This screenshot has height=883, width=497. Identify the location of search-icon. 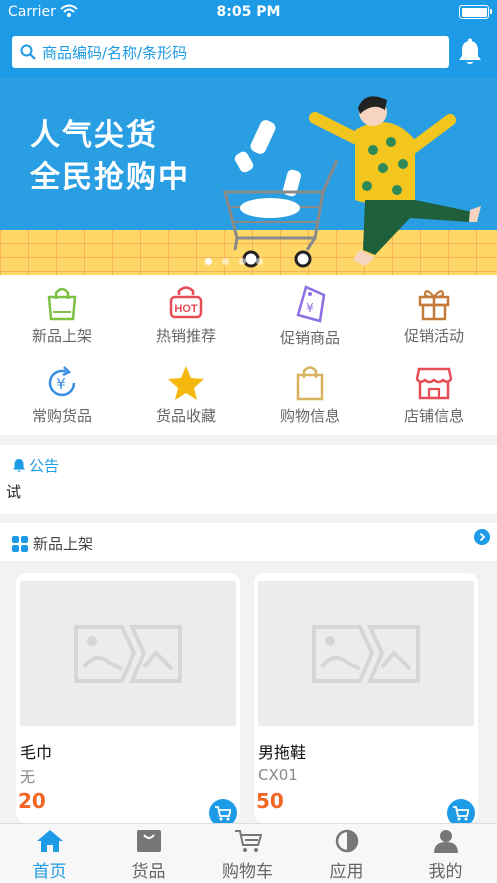
(28, 52).